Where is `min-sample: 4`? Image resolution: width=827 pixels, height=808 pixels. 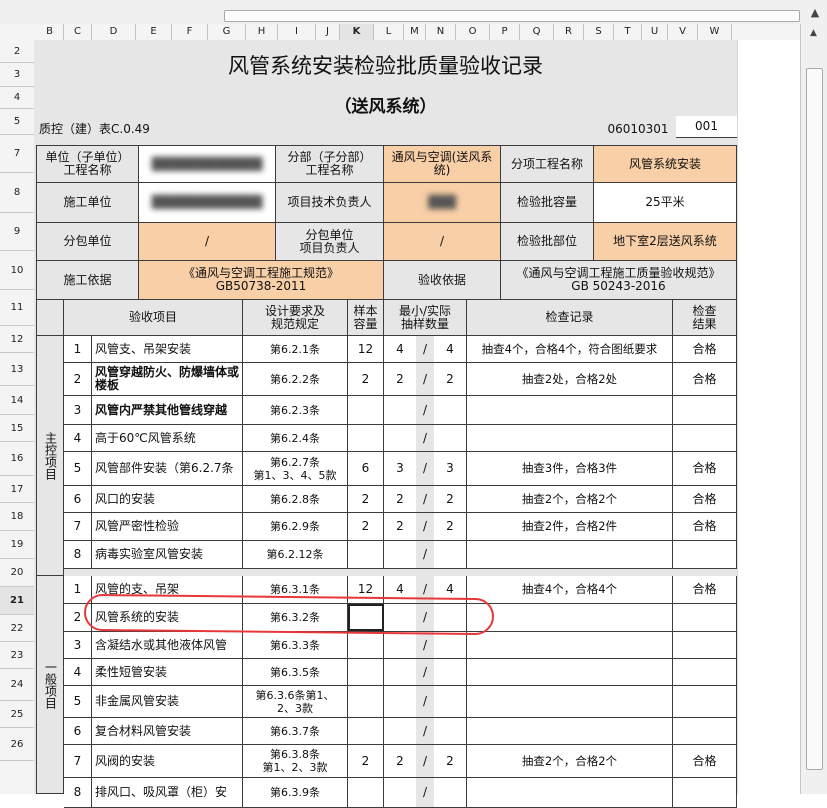 min-sample: 4 is located at coordinates (400, 349).